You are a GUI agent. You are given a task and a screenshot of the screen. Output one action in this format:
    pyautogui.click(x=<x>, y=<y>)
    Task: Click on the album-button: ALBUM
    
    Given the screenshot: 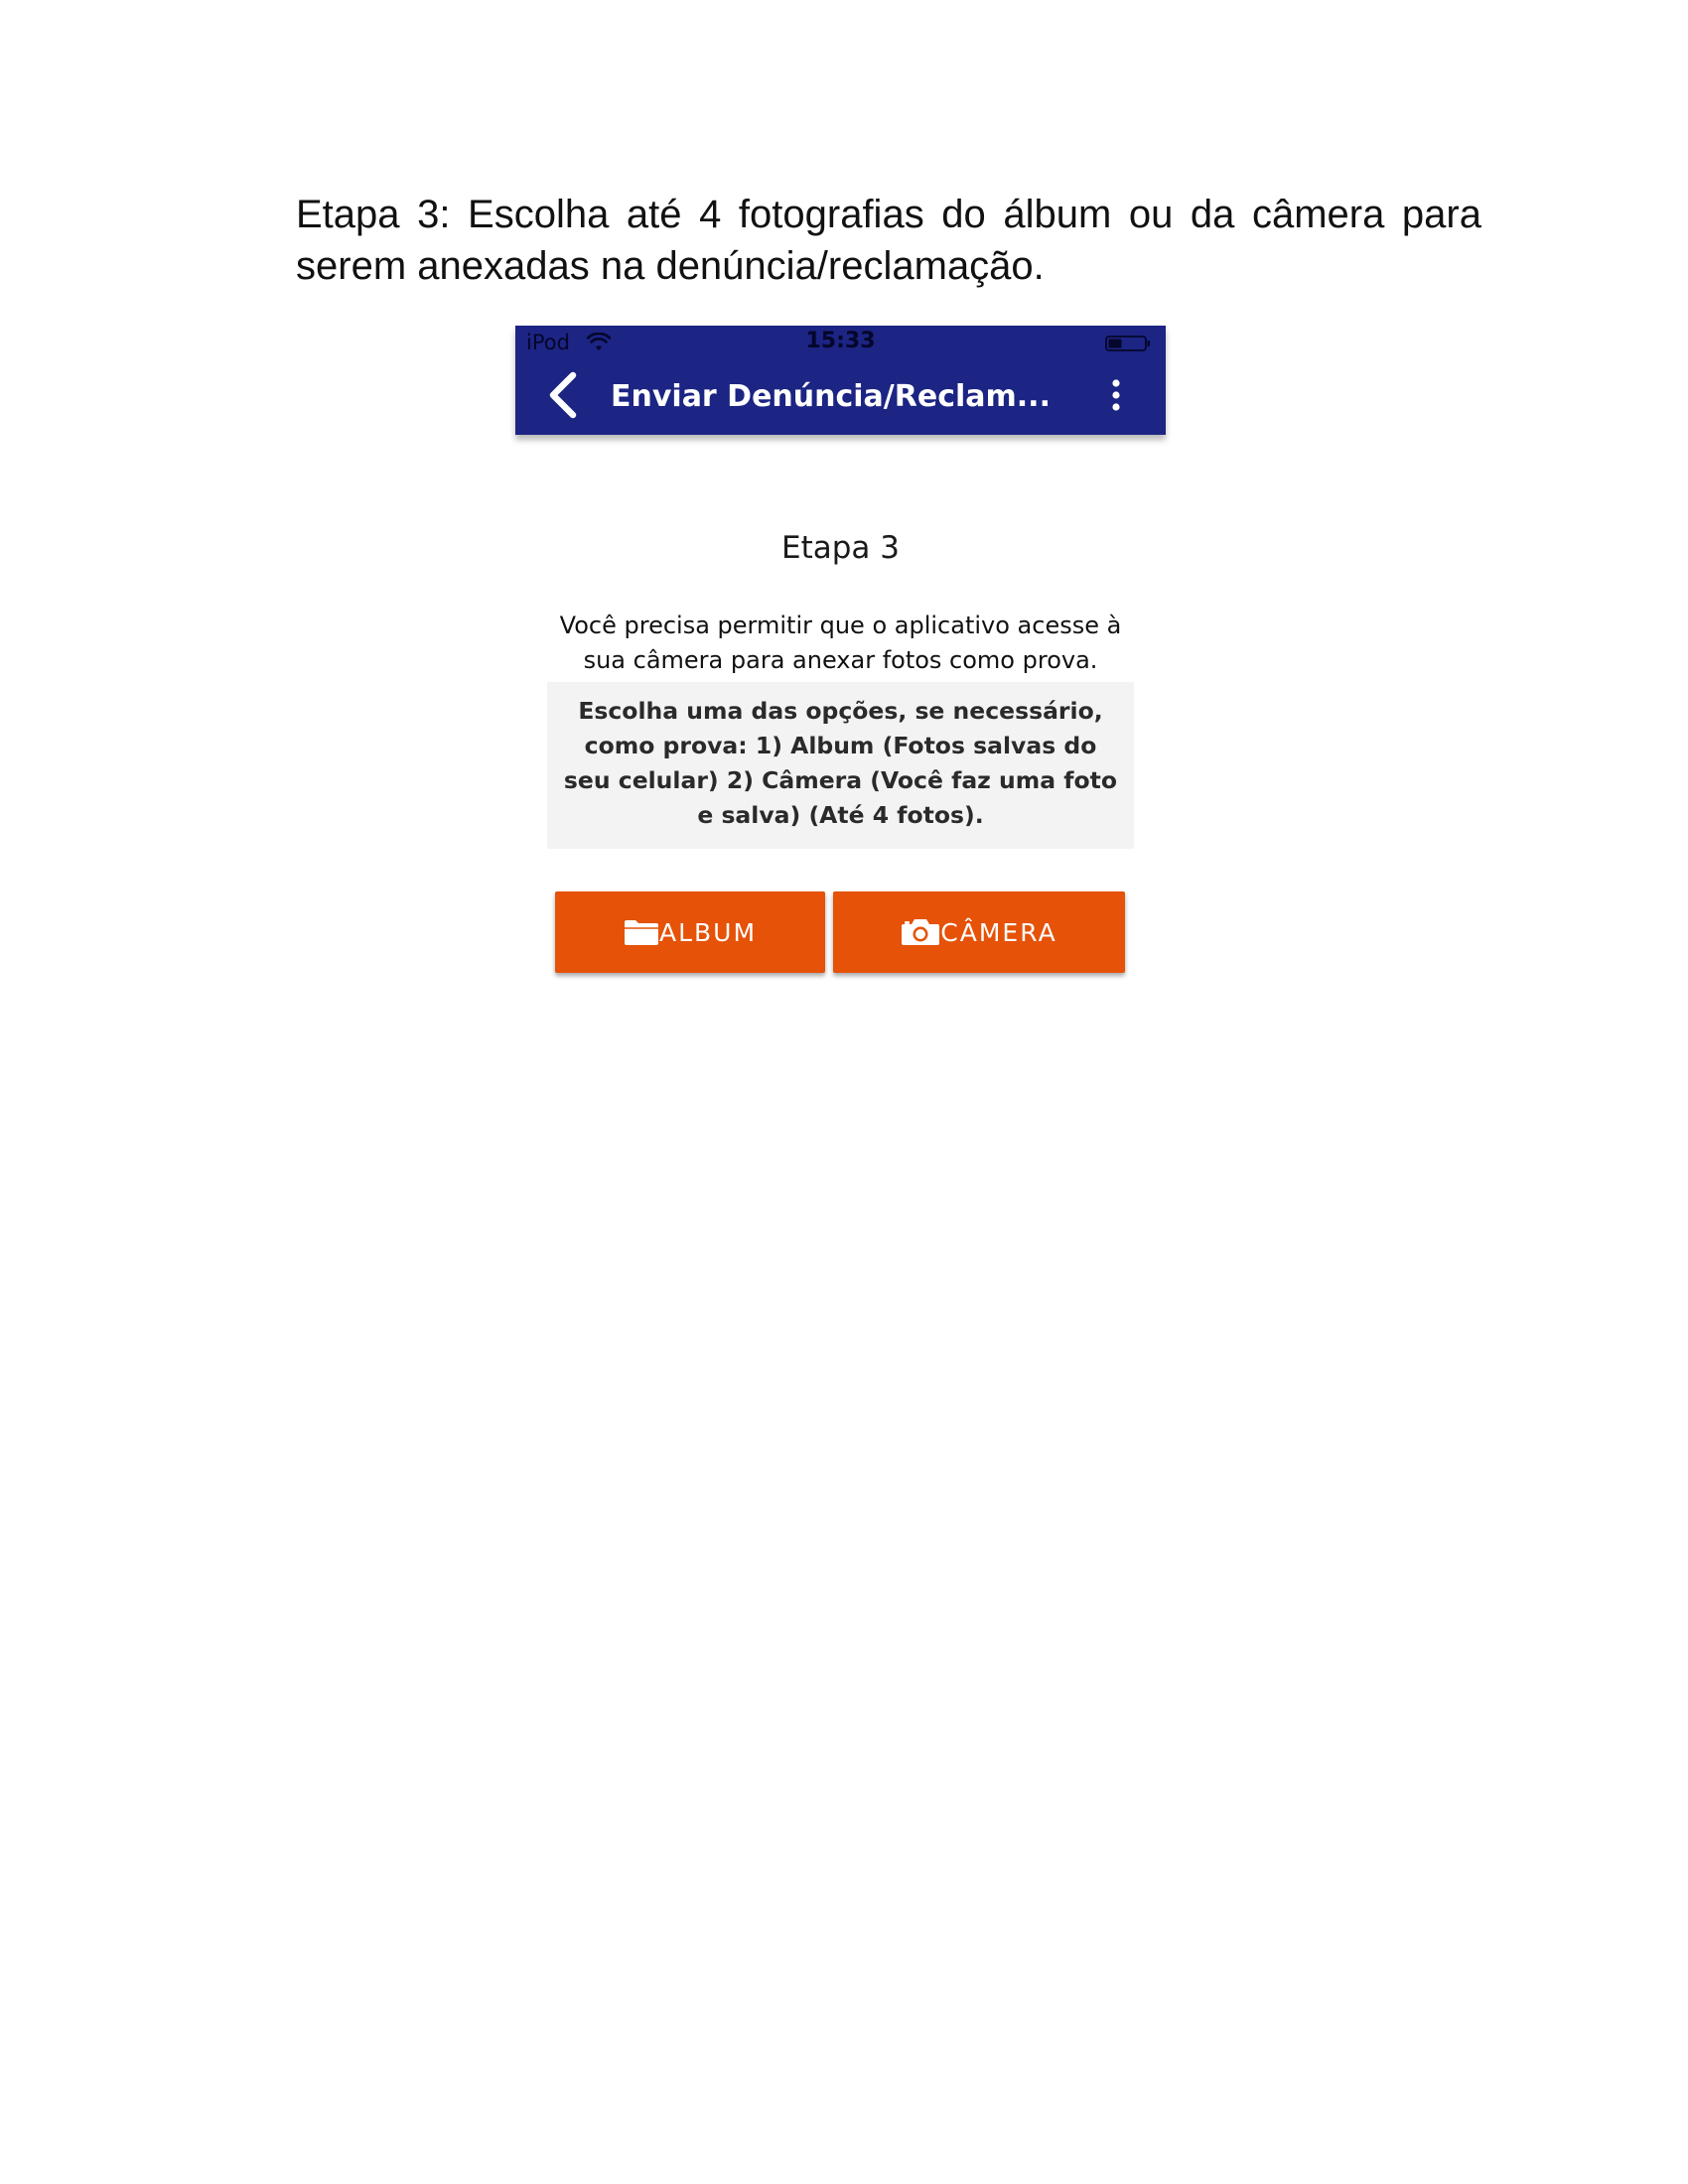 What is the action you would take?
    pyautogui.click(x=690, y=932)
    